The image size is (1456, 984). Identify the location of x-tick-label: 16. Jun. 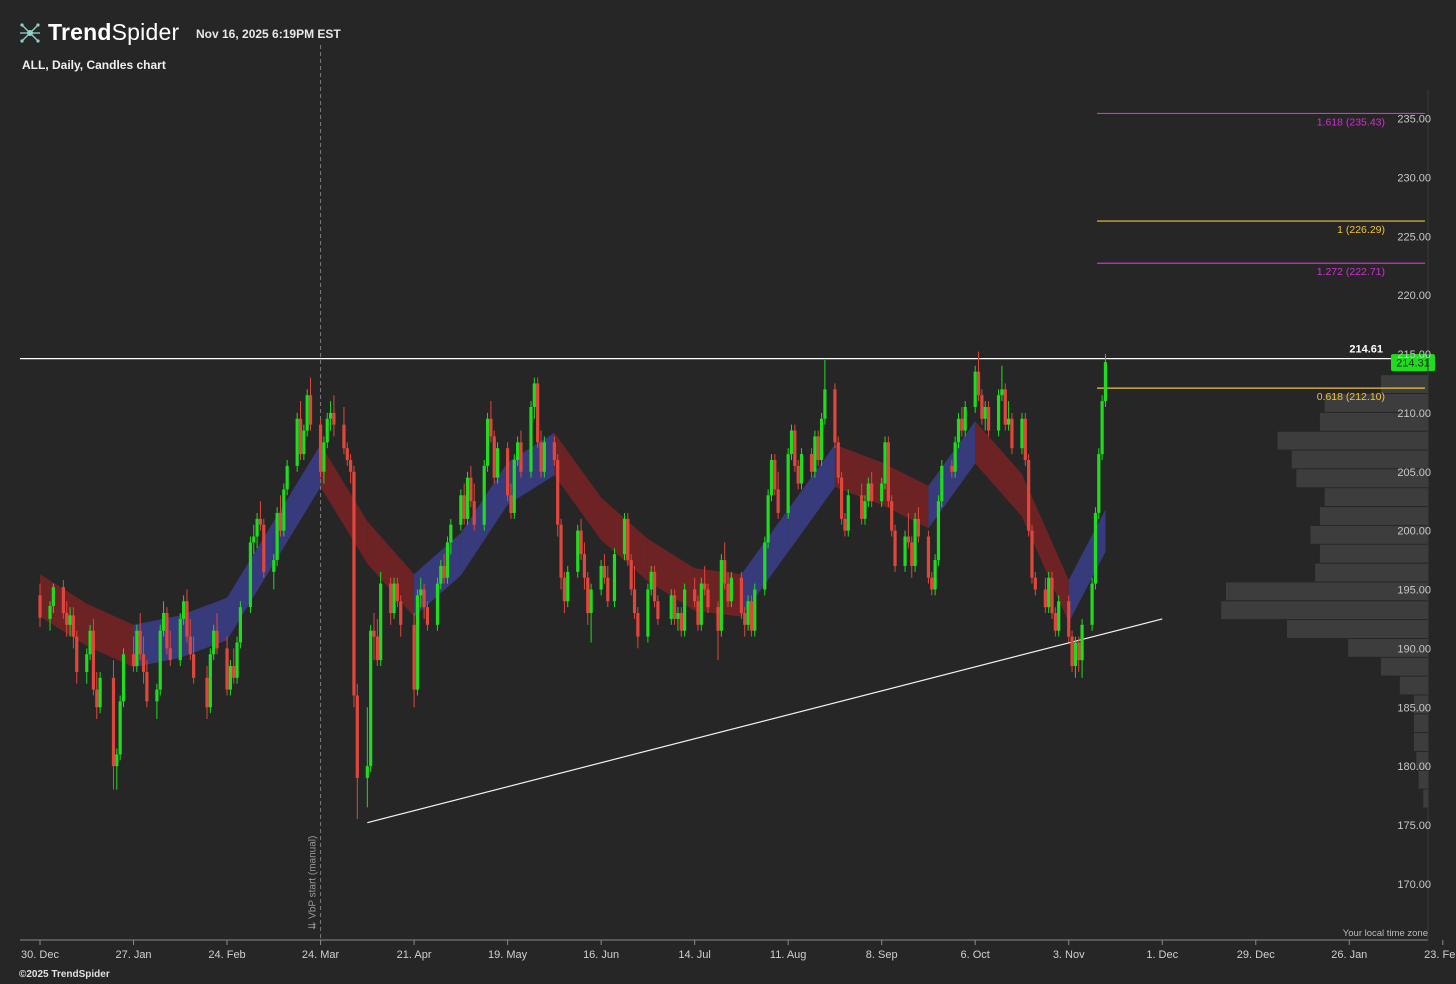
(601, 955).